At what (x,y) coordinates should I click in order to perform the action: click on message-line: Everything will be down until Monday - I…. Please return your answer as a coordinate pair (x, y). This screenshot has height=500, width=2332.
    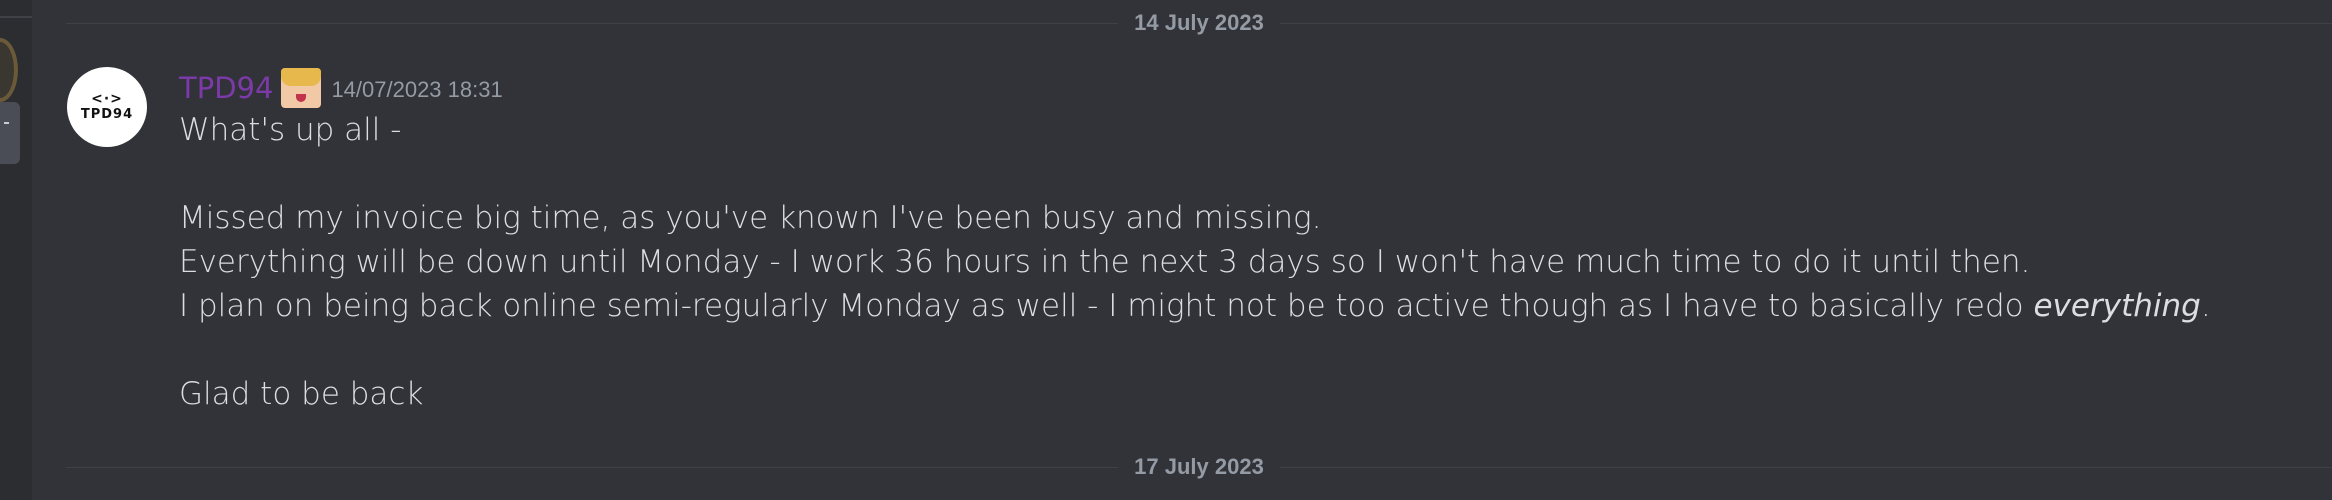
    Looking at the image, I should click on (1105, 262).